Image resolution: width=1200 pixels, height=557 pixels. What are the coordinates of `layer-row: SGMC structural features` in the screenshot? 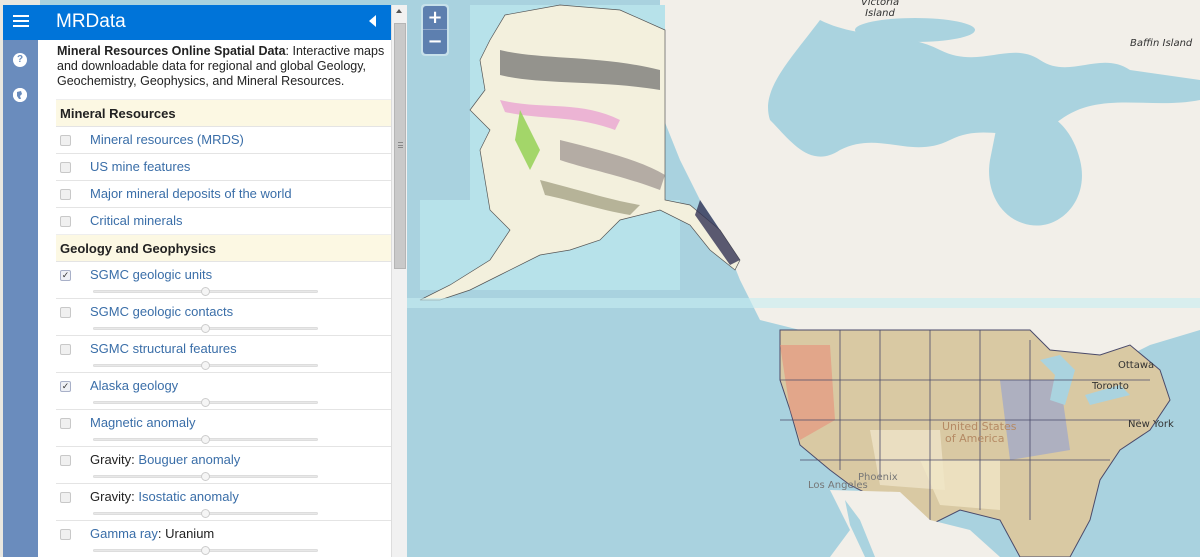 It's located at (223, 353).